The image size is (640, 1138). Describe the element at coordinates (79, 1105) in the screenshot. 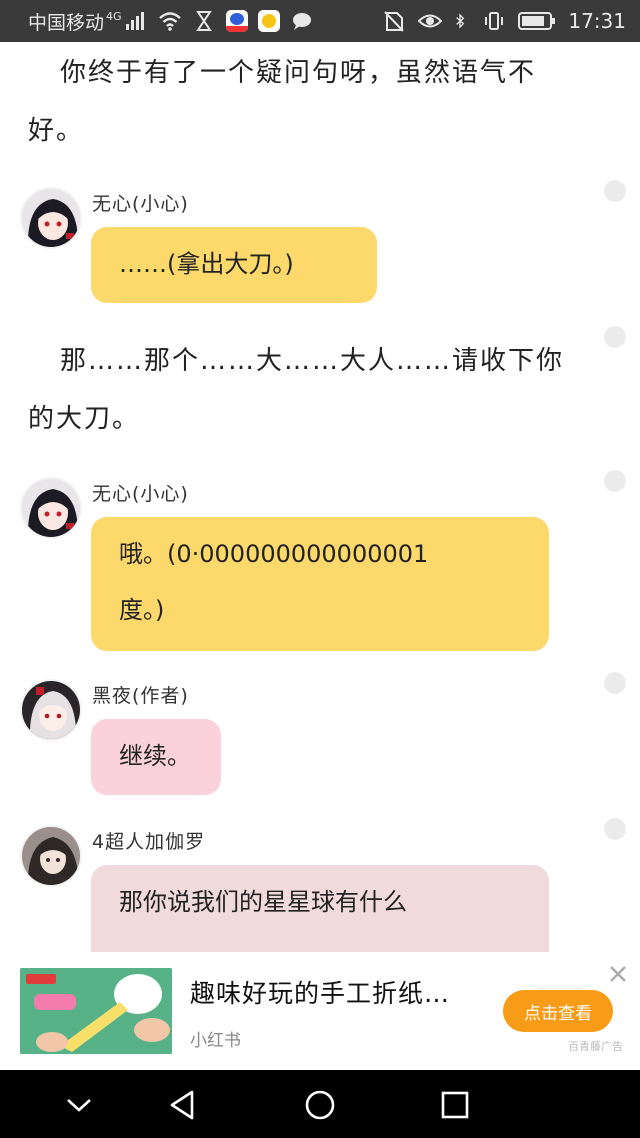

I see `chevron-down-icon` at that location.